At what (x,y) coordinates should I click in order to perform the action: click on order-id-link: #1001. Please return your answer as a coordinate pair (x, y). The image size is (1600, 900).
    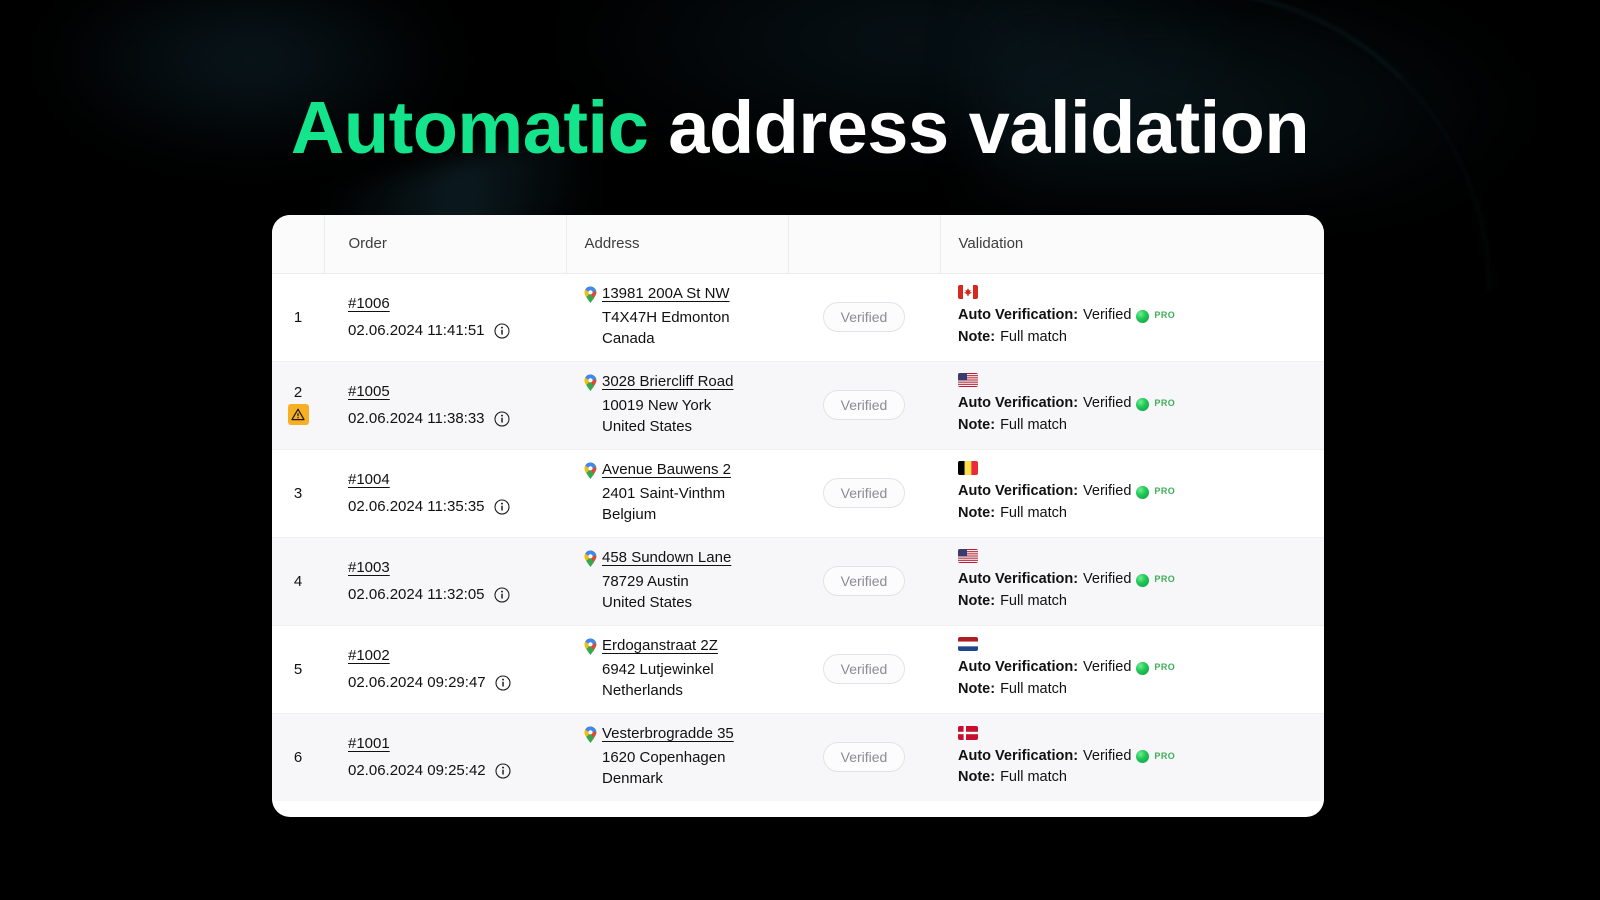
    Looking at the image, I should click on (369, 743).